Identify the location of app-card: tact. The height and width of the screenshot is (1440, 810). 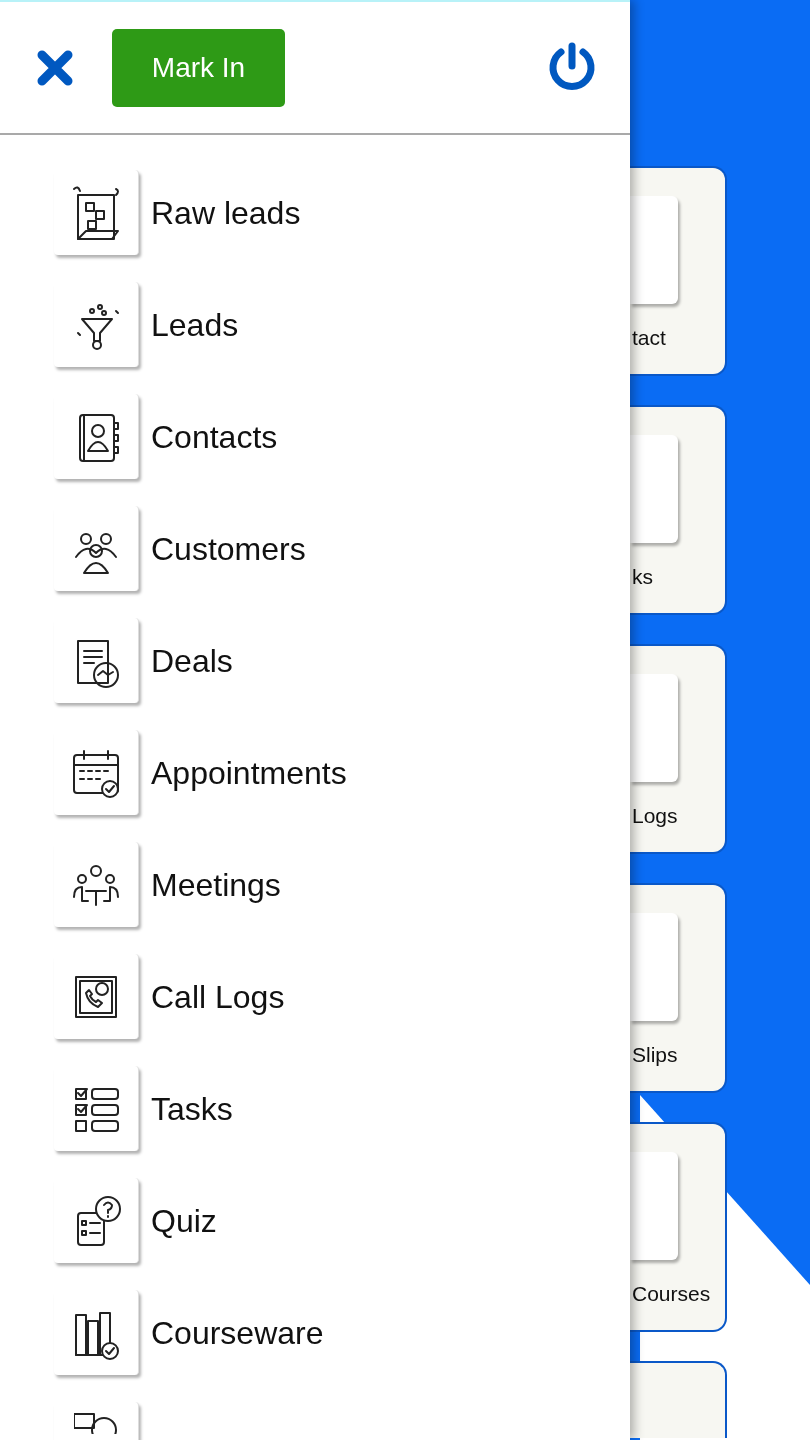
(678, 271).